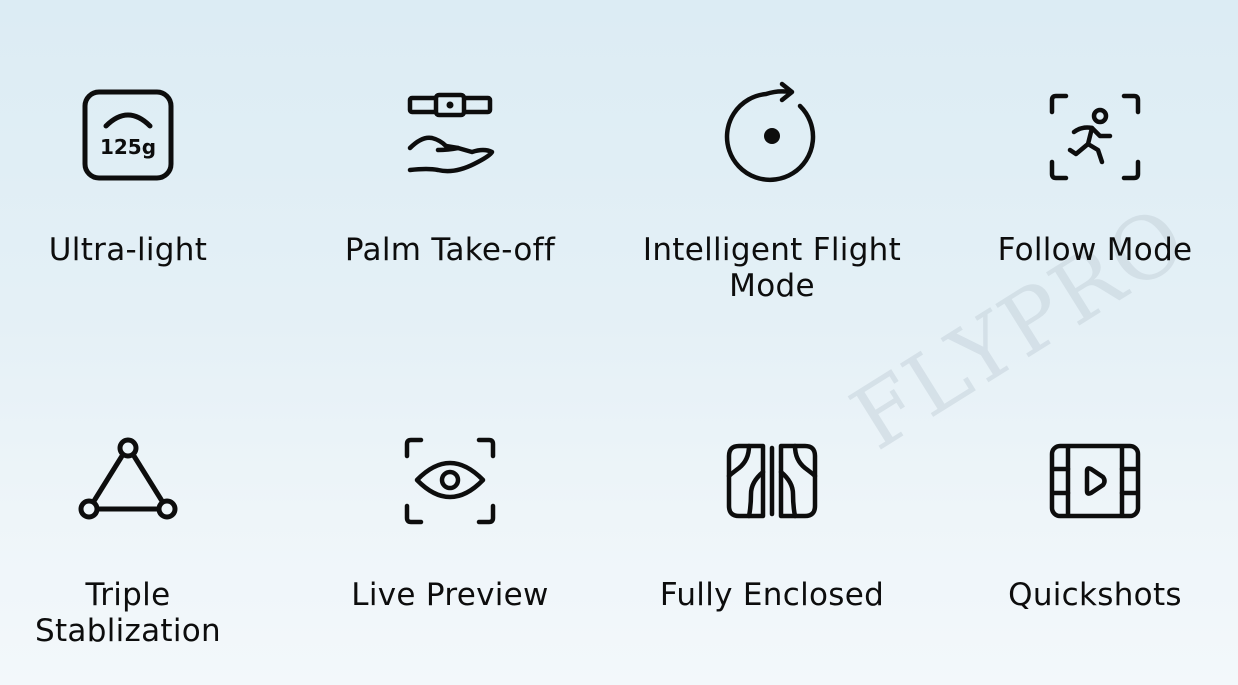 This screenshot has height=685, width=1238. What do you see at coordinates (772, 132) in the screenshot?
I see `intelligent-flight-icon` at bounding box center [772, 132].